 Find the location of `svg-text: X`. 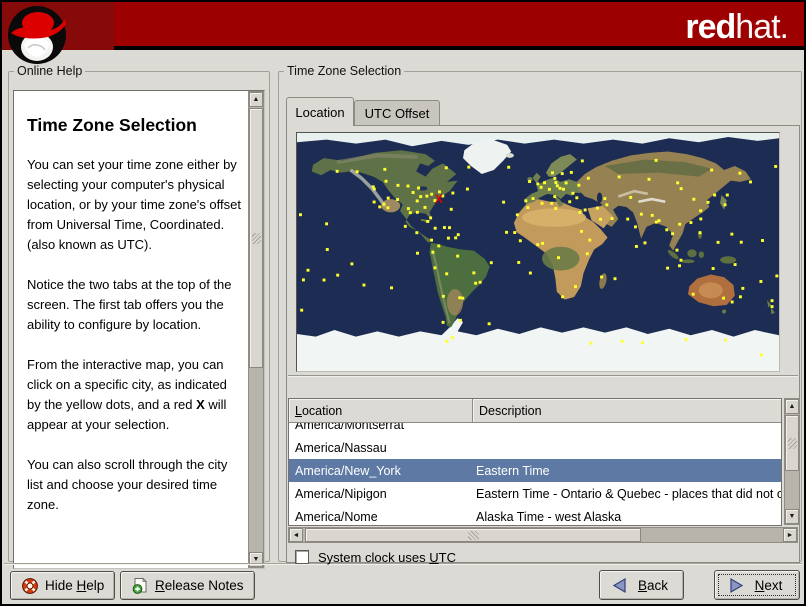

svg-text: X is located at coordinates (439, 199).